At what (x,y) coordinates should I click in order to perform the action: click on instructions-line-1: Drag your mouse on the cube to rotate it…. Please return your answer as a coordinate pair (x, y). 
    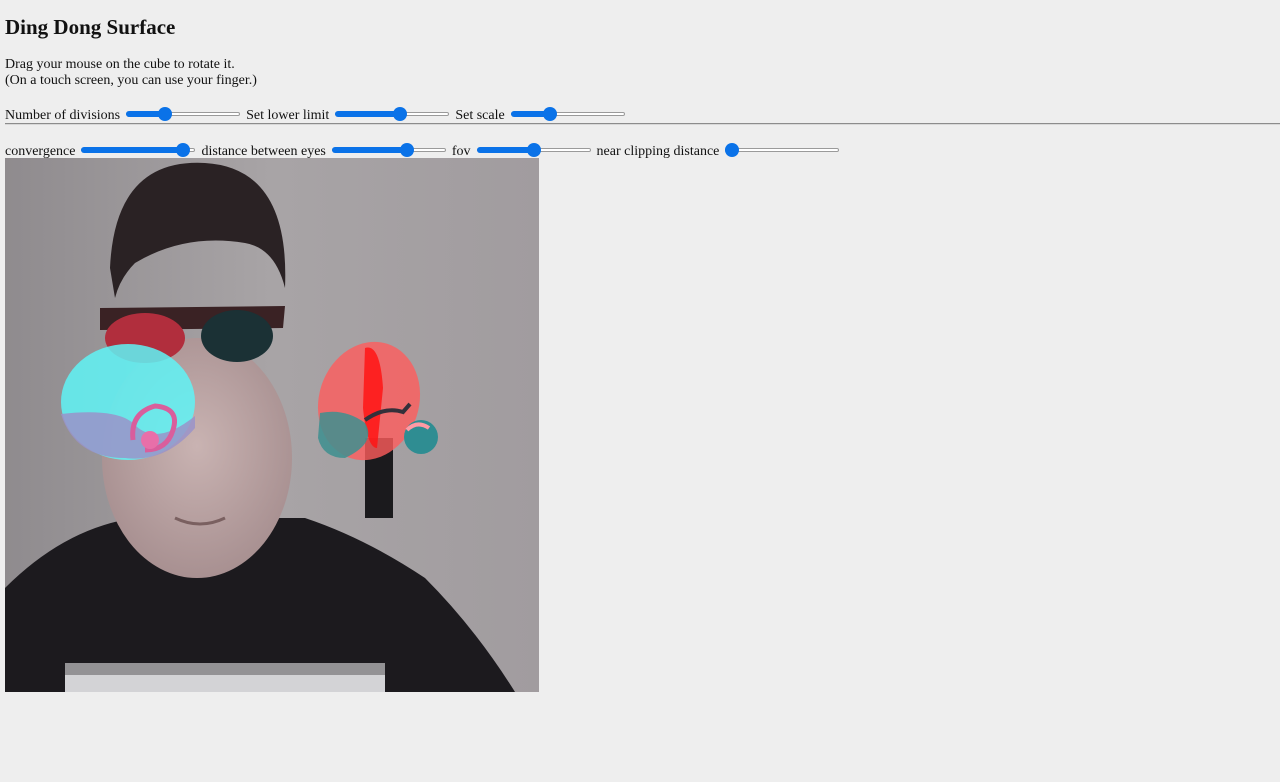
    Looking at the image, I should click on (120, 64).